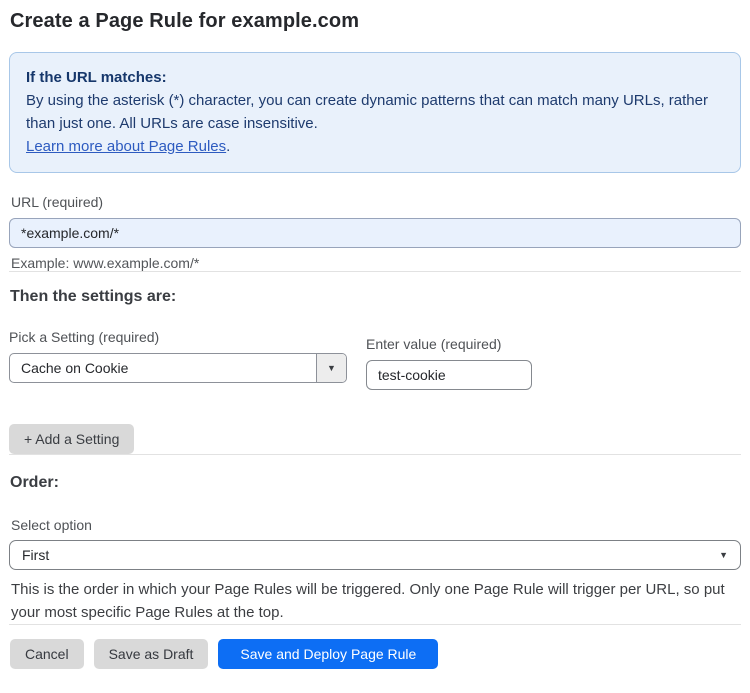  What do you see at coordinates (375, 233) in the screenshot?
I see `url-input` at bounding box center [375, 233].